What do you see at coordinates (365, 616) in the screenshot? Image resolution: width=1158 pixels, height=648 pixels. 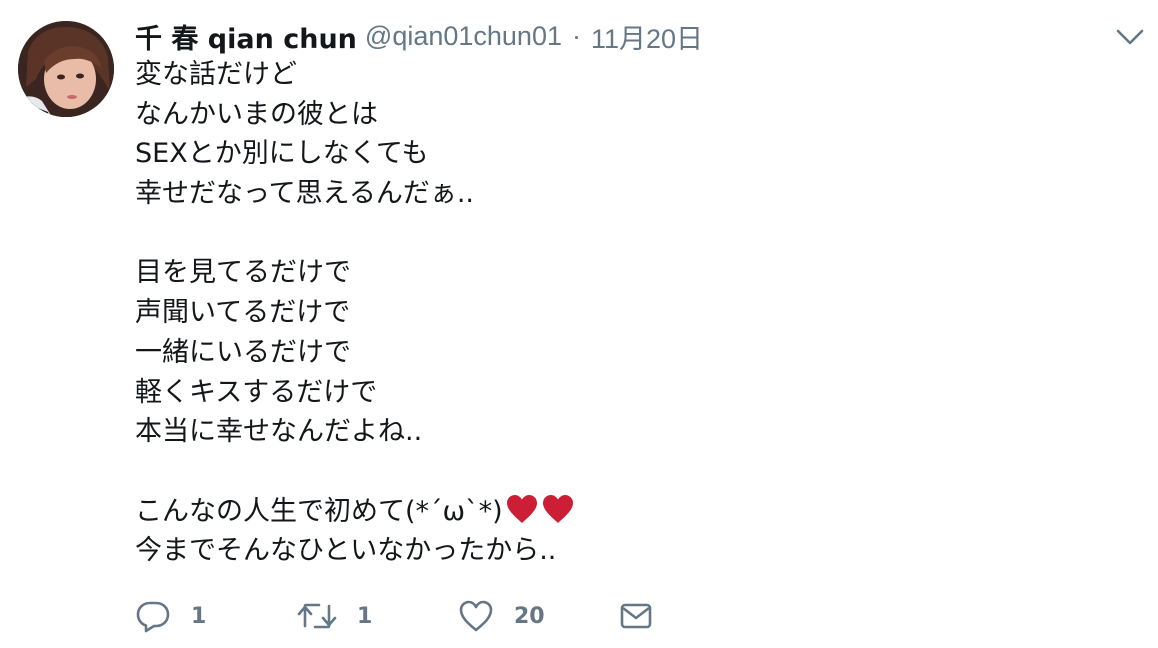 I see `retweet-count: 1` at bounding box center [365, 616].